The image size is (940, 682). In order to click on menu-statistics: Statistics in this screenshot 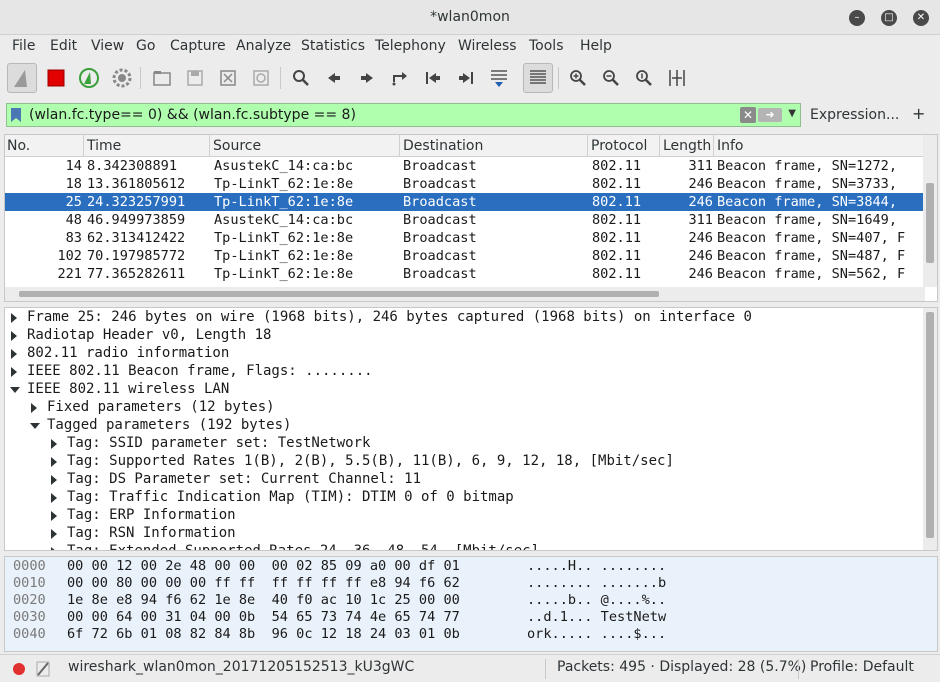, I will do `click(333, 46)`.